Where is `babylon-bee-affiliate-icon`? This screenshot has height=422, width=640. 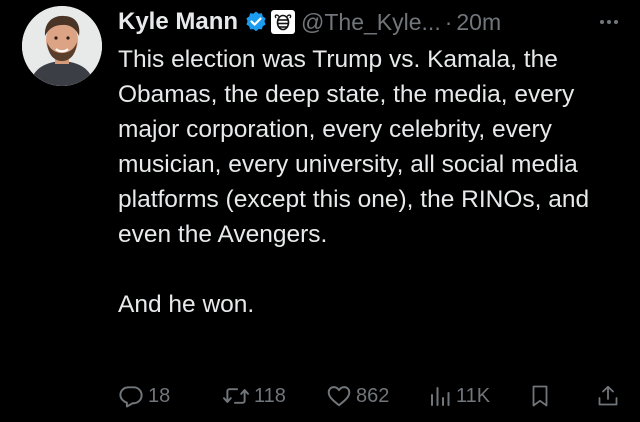
babylon-bee-affiliate-icon is located at coordinates (283, 22).